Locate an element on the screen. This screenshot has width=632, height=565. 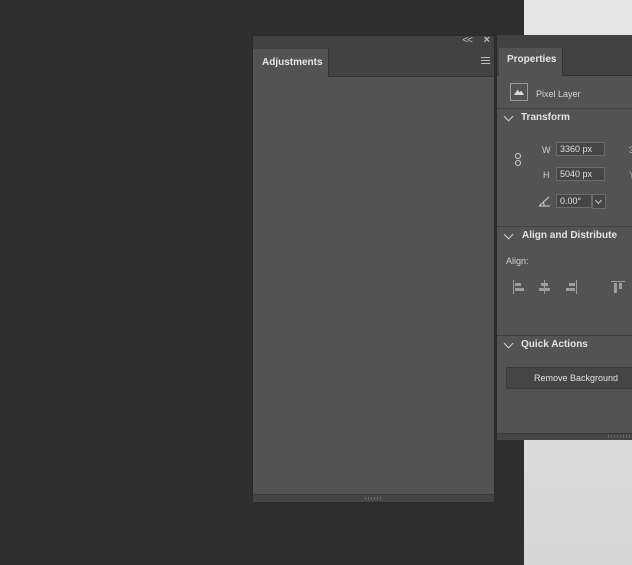
properties-tab-row: Properties is located at coordinates (564, 62).